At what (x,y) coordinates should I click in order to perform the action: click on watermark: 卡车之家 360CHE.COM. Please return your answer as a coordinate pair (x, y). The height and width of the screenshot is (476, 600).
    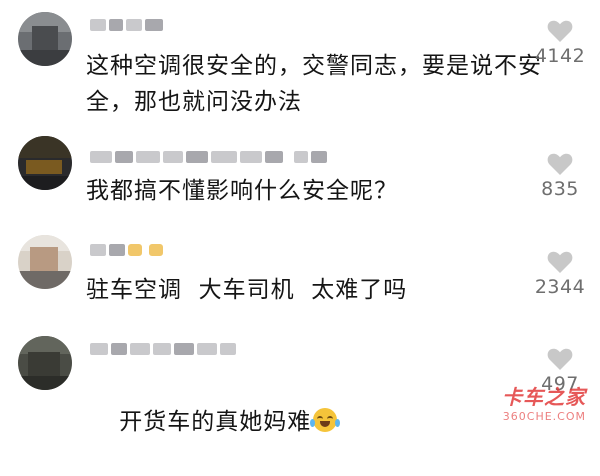
    Looking at the image, I should click on (544, 402).